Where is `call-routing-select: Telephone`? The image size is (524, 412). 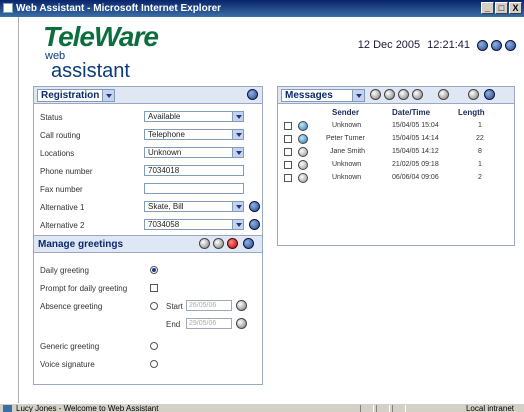 call-routing-select: Telephone is located at coordinates (194, 134).